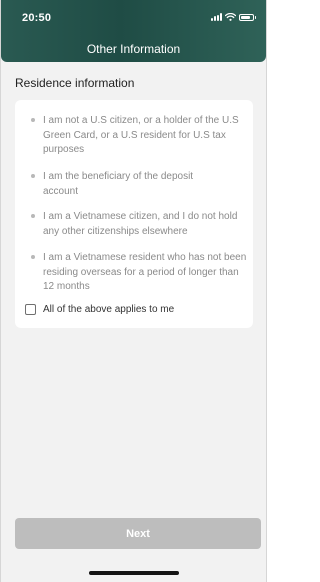 Image resolution: width=320 pixels, height=582 pixels. I want to click on confirm-checkbox-row: All of the above applies to me, so click(99, 309).